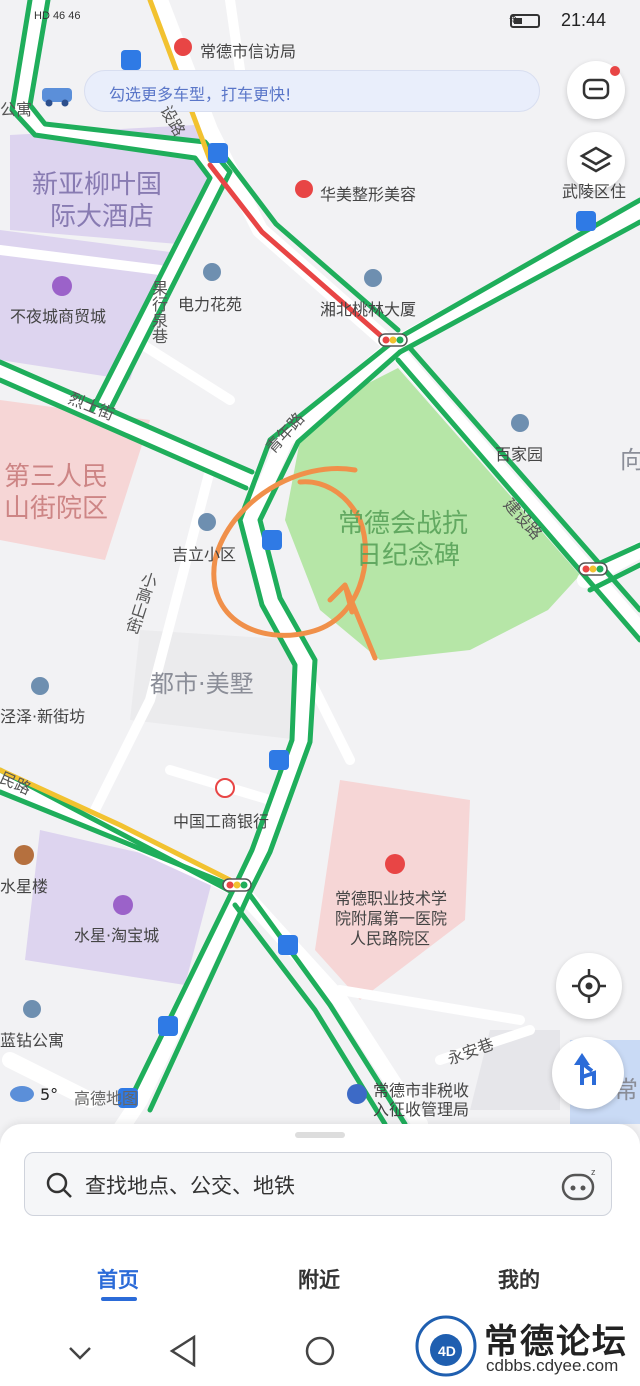 This screenshot has width=640, height=1386. I want to click on poi-label: 日纪念碑, so click(408, 553).